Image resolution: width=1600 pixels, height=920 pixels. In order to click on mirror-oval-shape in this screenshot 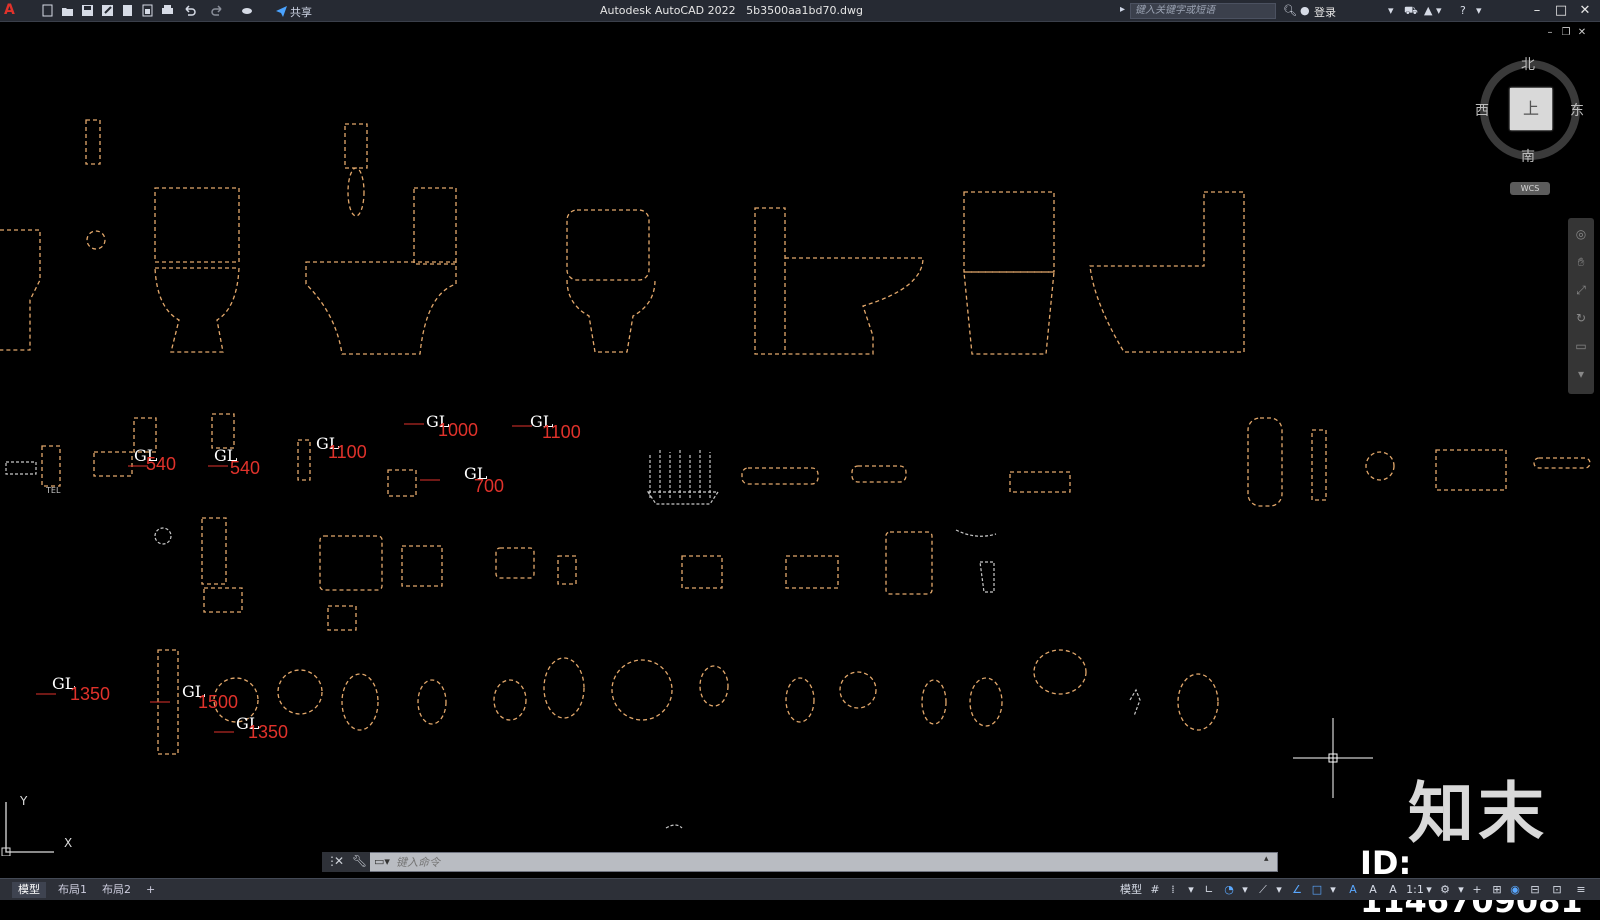, I will do `click(1198, 702)`.